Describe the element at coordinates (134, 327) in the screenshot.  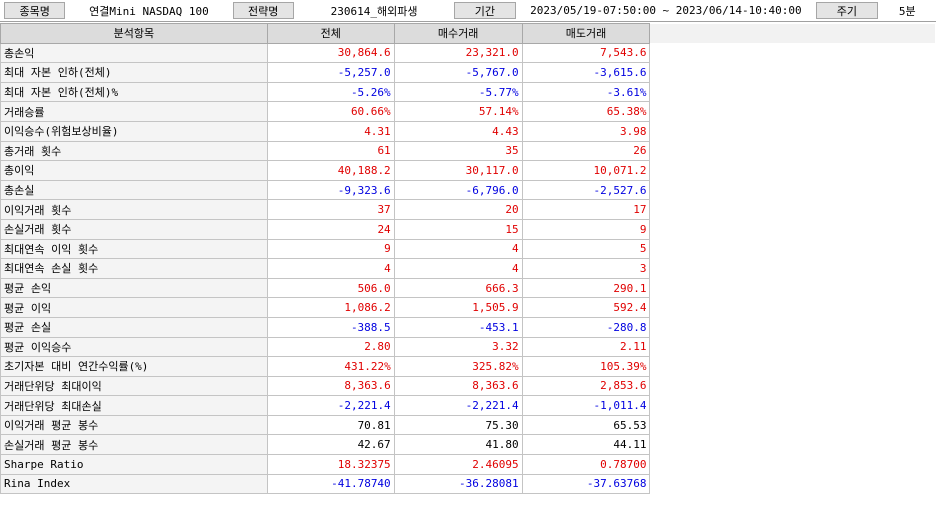
I see `row-label: 평균 손실` at that location.